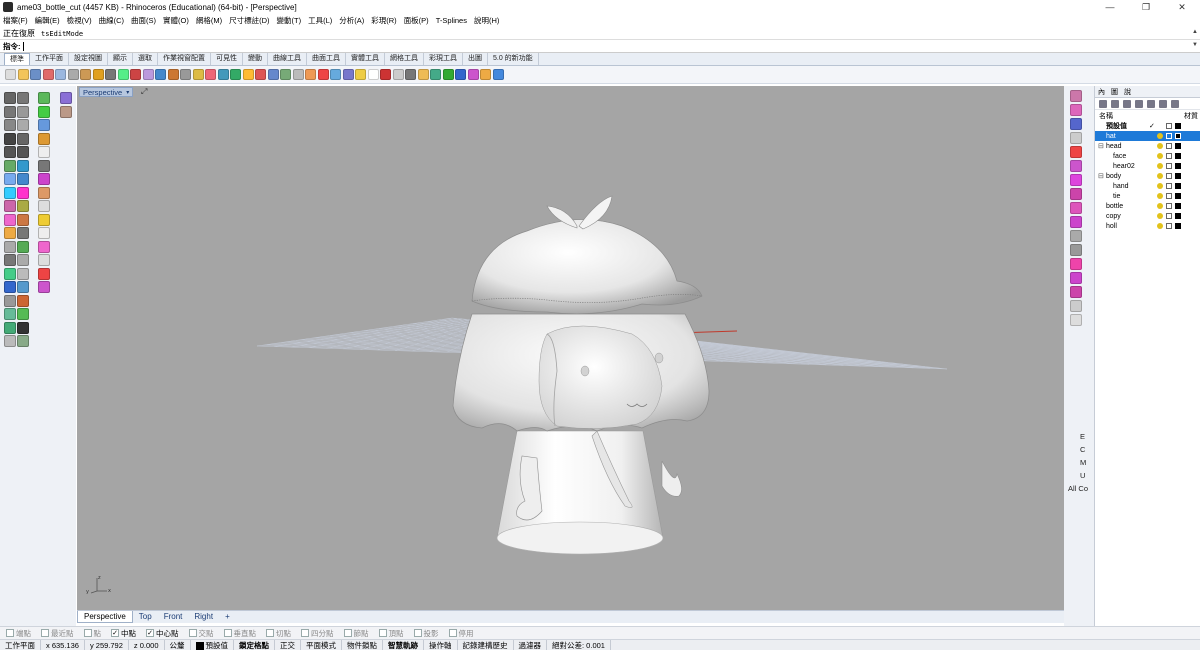 Image resolution: width=1200 pixels, height=650 pixels. I want to click on layer-row-body: ⊟ body, so click(1147, 176).